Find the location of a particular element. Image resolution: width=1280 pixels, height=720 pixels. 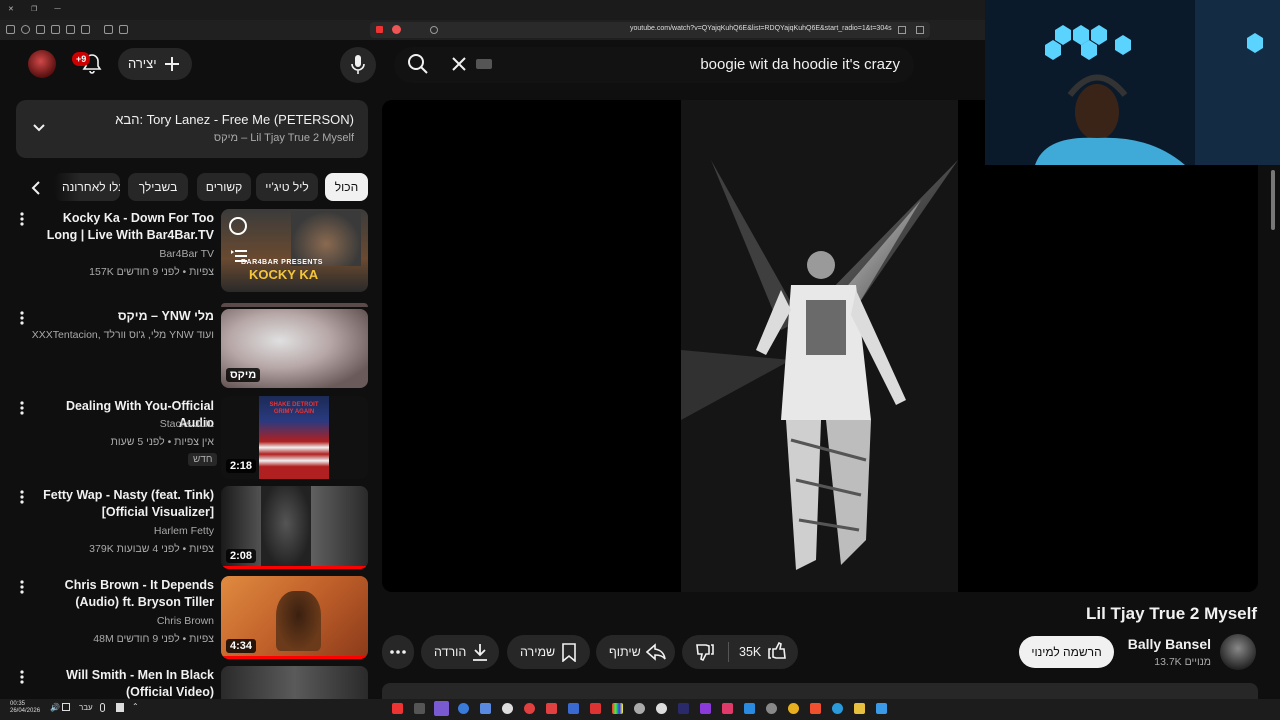

window-close-icon: ✕ is located at coordinates (11, 9).